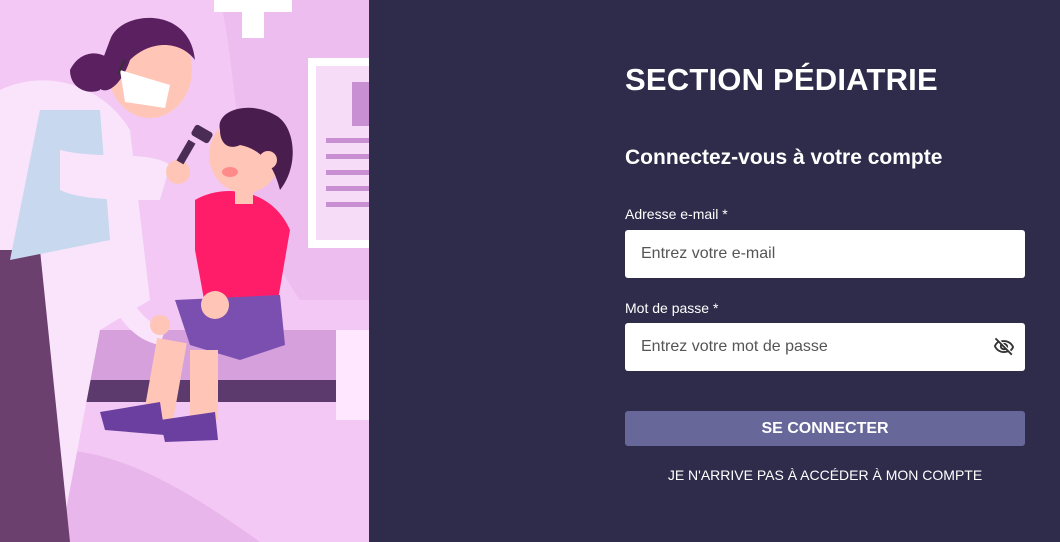 The height and width of the screenshot is (542, 1060). Describe the element at coordinates (338, 153) in the screenshot. I see `wall-chart` at that location.